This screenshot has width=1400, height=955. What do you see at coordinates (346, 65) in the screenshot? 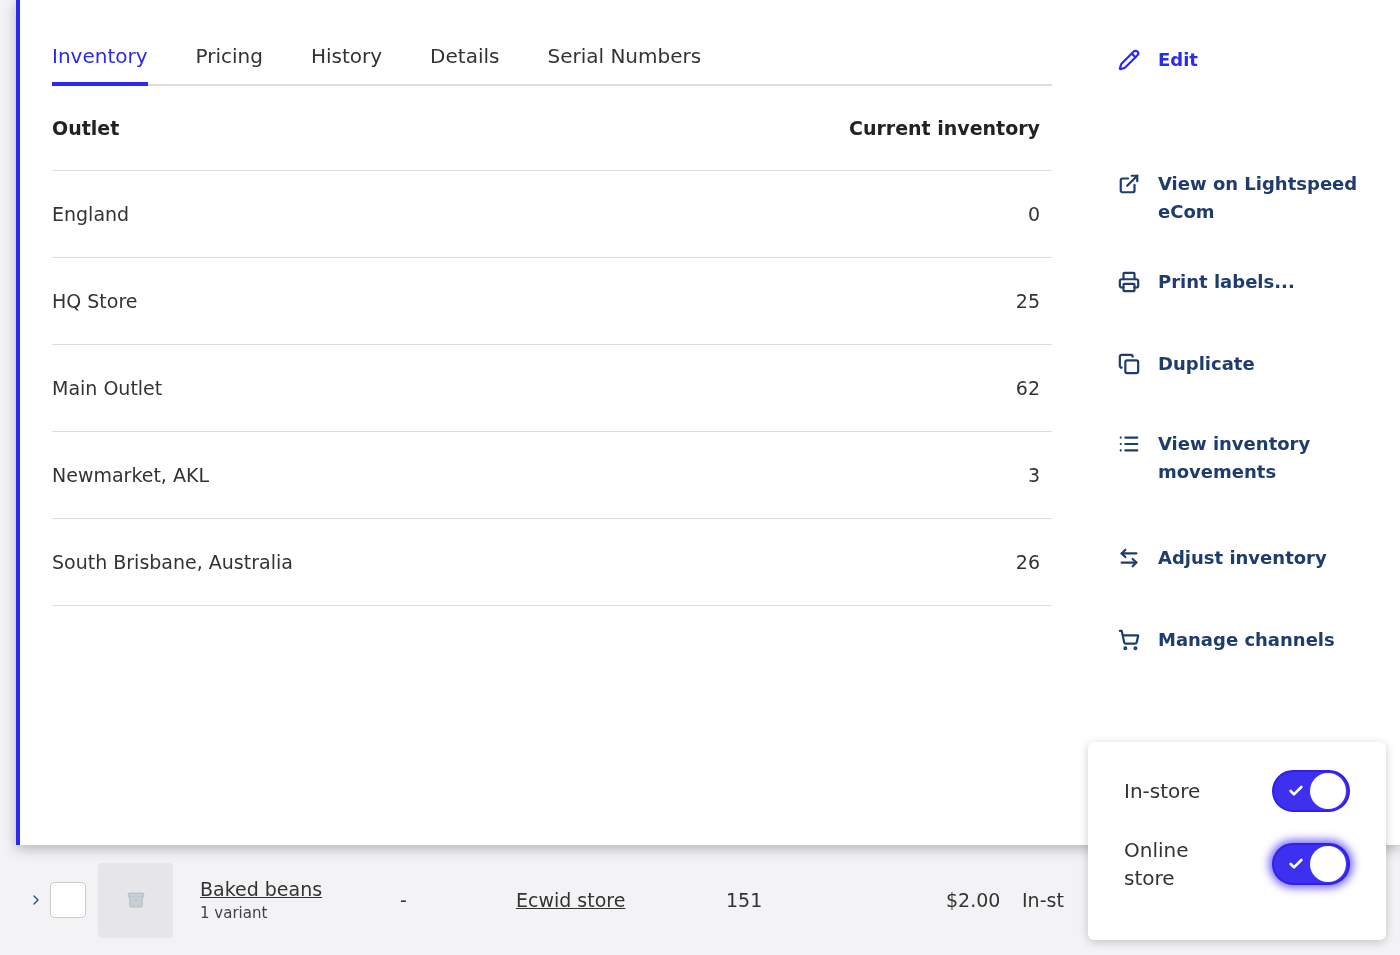
I see `tab: History` at bounding box center [346, 65].